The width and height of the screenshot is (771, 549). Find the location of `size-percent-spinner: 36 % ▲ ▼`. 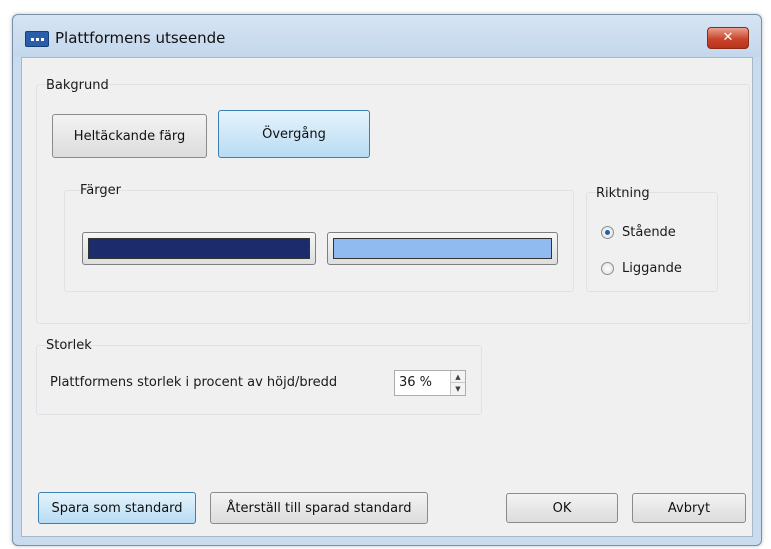

size-percent-spinner: 36 % ▲ ▼ is located at coordinates (430, 383).